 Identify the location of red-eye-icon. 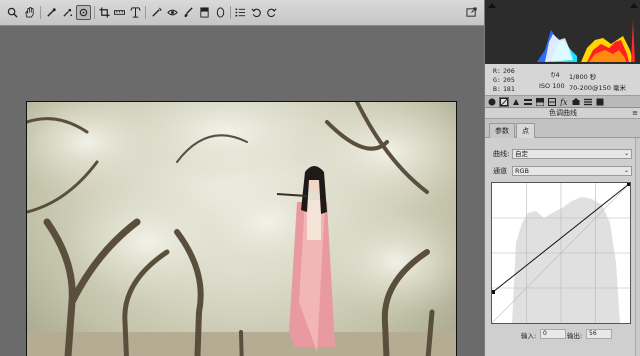
(172, 12).